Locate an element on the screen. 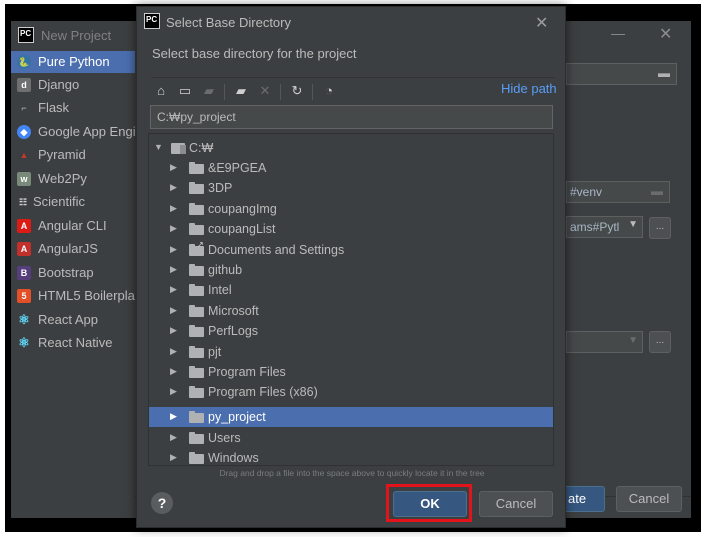  sidebar-item-django: d Django is located at coordinates (73, 85).